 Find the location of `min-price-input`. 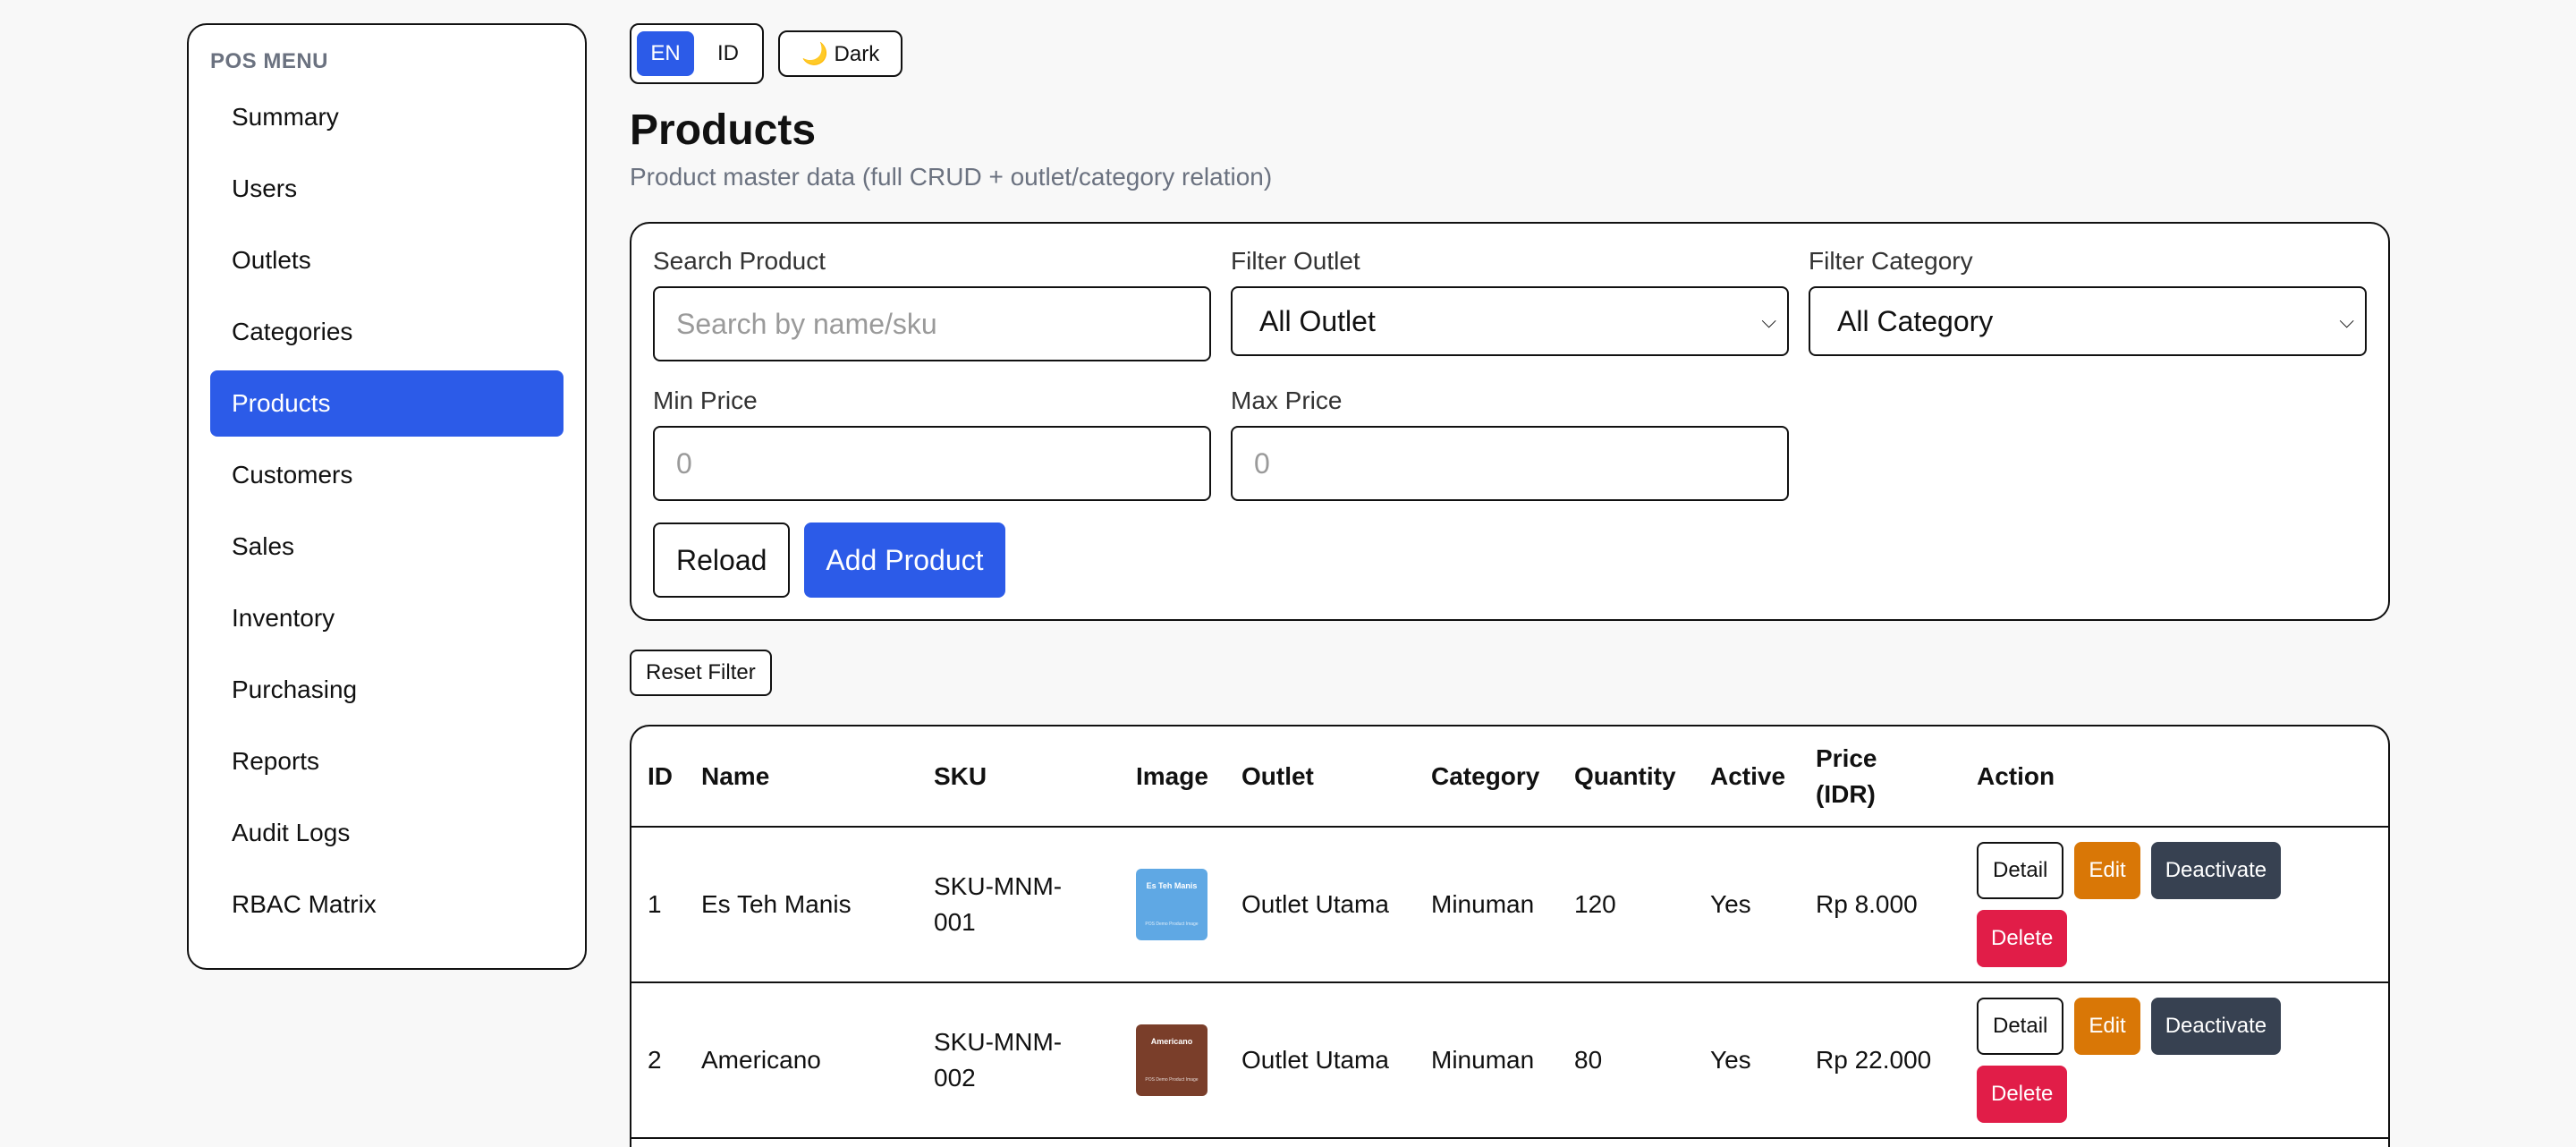

min-price-input is located at coordinates (932, 464).